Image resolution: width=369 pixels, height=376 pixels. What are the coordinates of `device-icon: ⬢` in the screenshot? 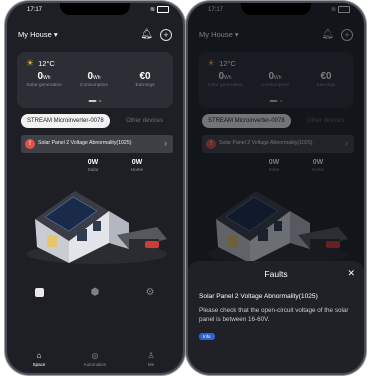 It's located at (95, 293).